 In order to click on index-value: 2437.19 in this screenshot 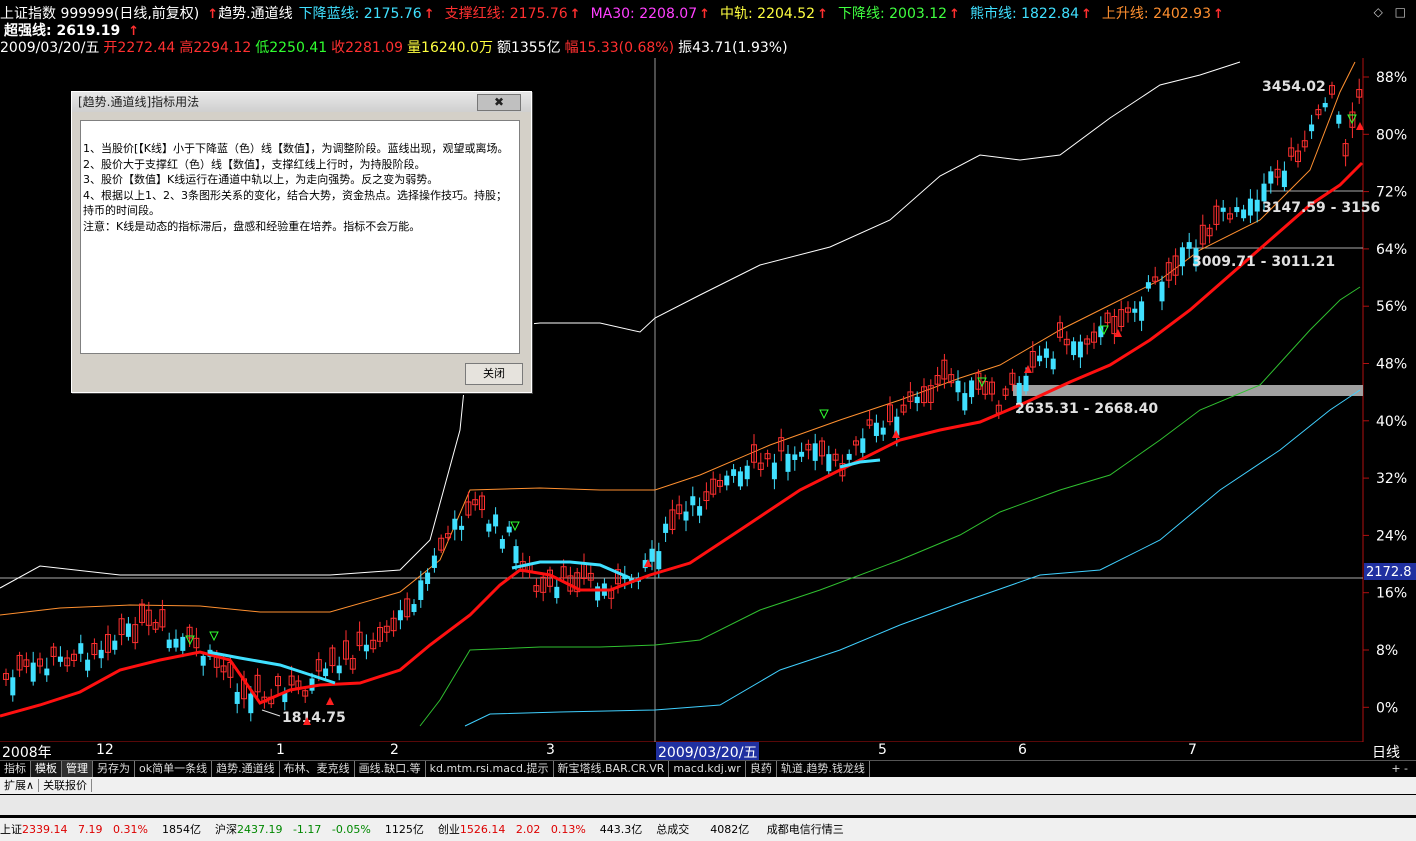, I will do `click(259, 829)`.